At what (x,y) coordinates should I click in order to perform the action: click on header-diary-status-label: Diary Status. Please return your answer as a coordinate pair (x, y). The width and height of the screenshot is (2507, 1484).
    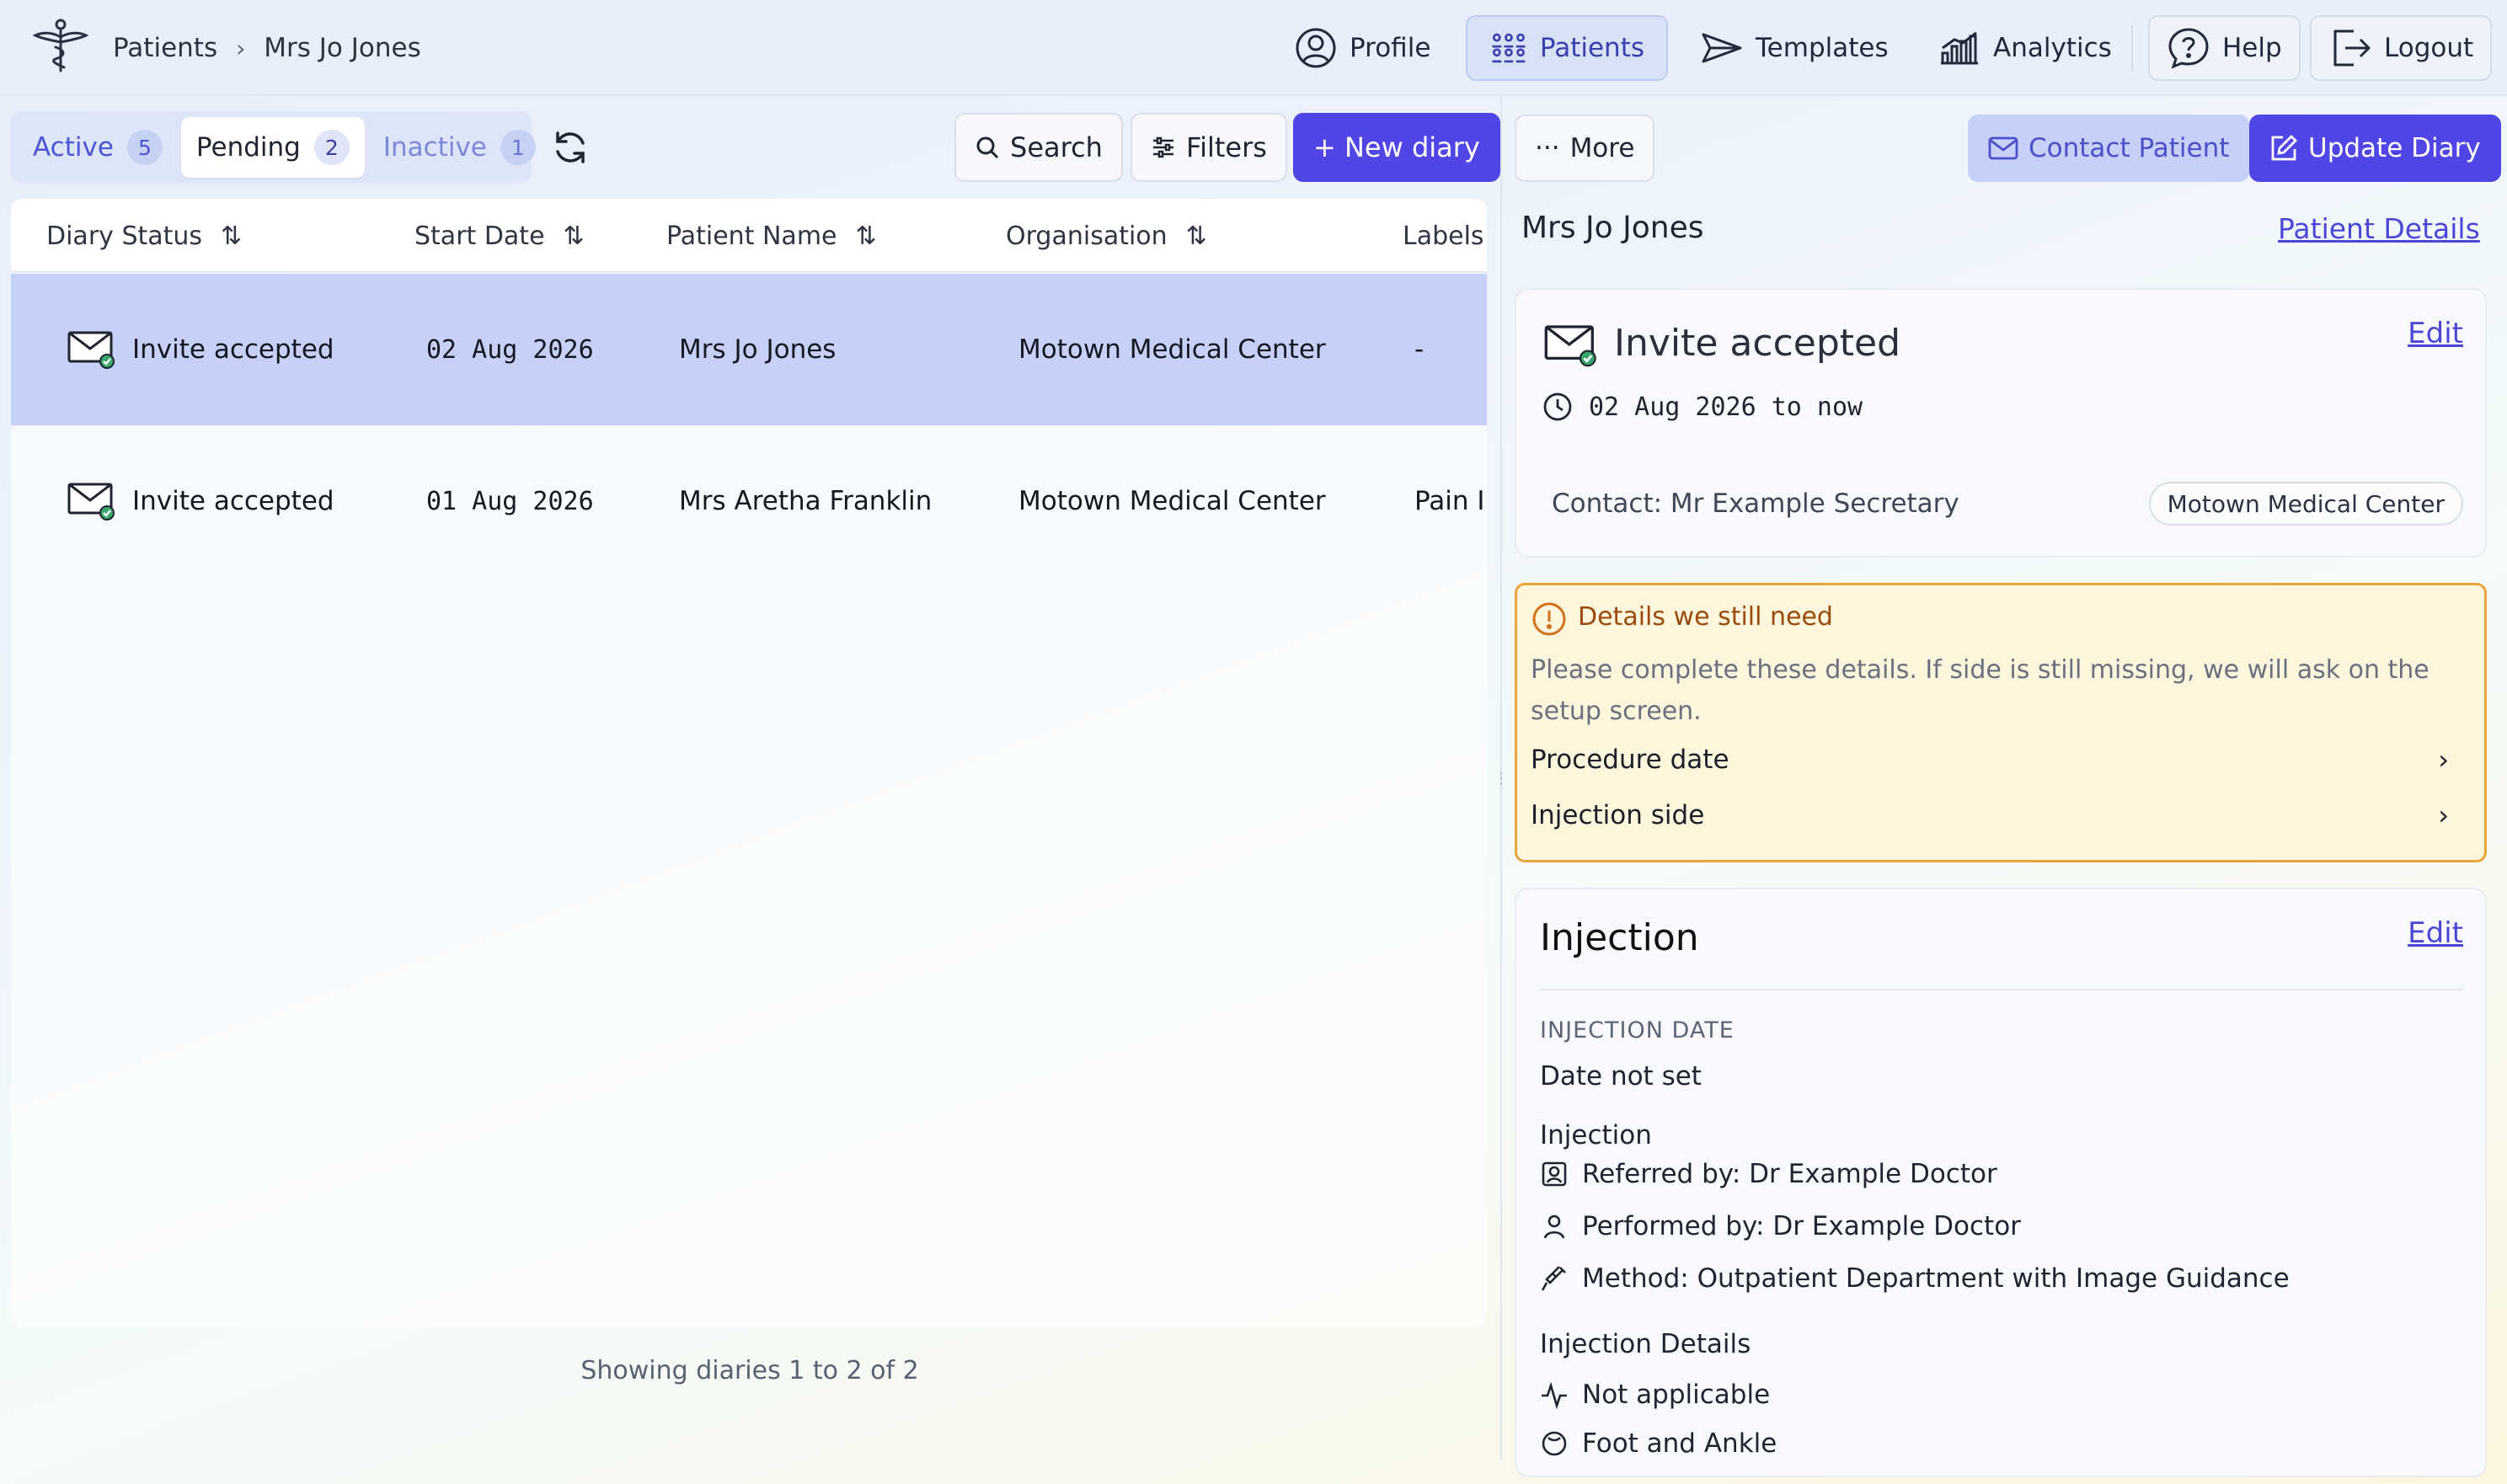
    Looking at the image, I should click on (125, 236).